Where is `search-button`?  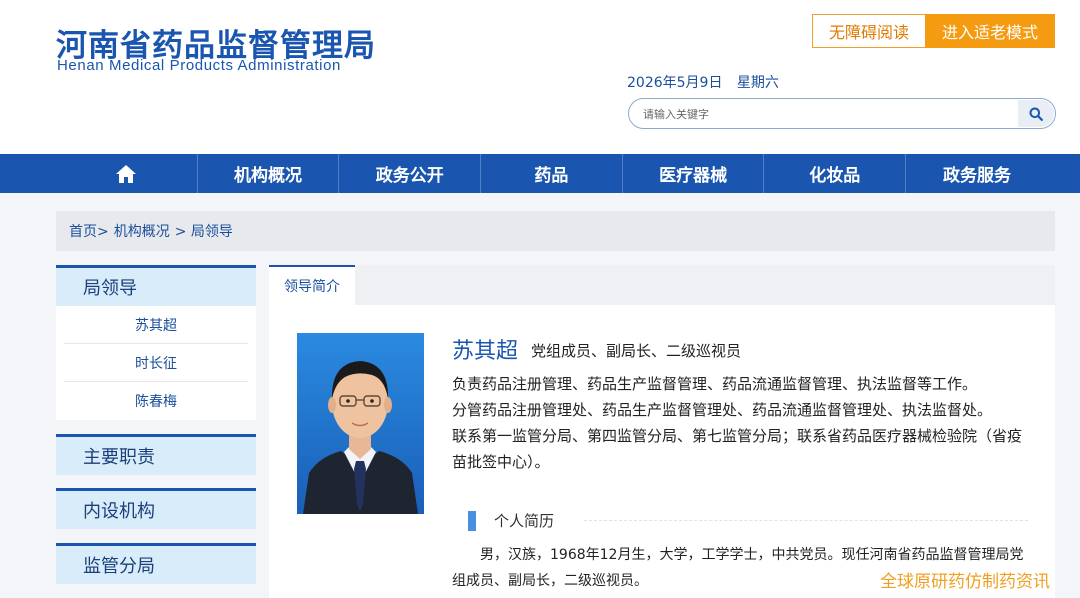
search-button is located at coordinates (1036, 113).